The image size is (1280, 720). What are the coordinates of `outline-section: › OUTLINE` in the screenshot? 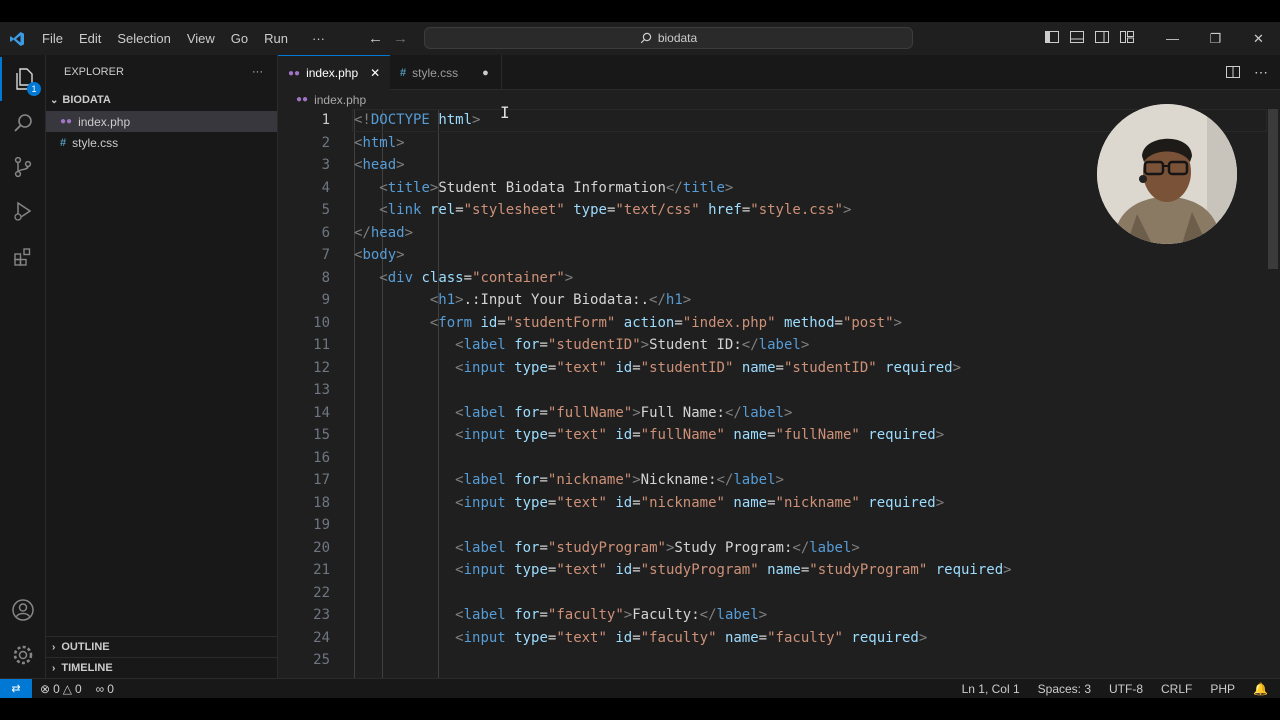 It's located at (162, 646).